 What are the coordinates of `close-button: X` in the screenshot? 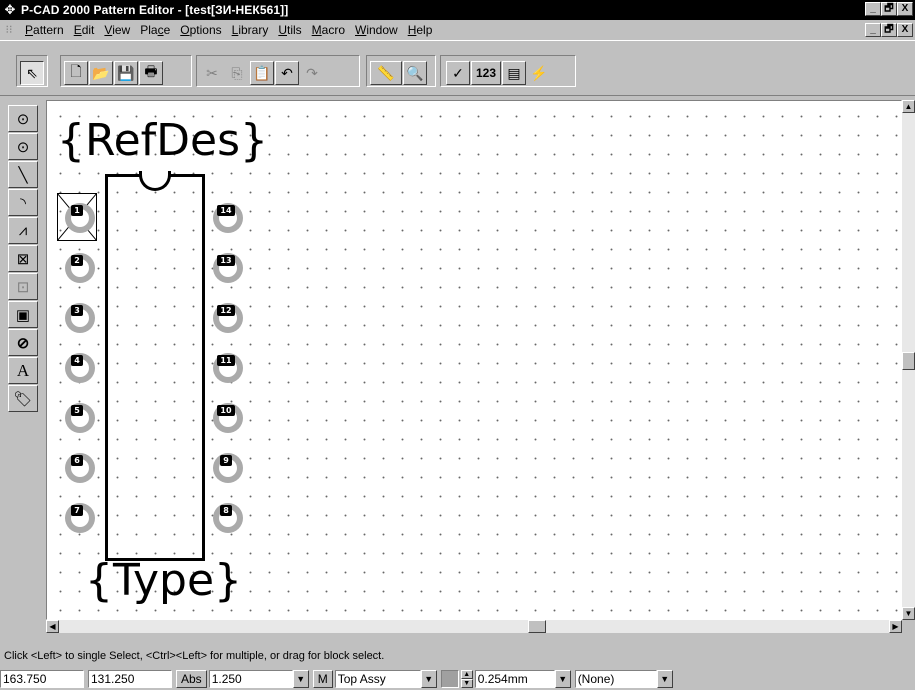 It's located at (905, 9).